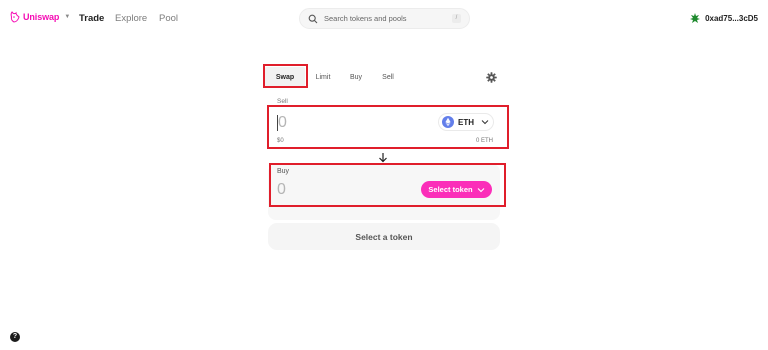 The width and height of the screenshot is (768, 350). I want to click on buy-label: Buy, so click(283, 171).